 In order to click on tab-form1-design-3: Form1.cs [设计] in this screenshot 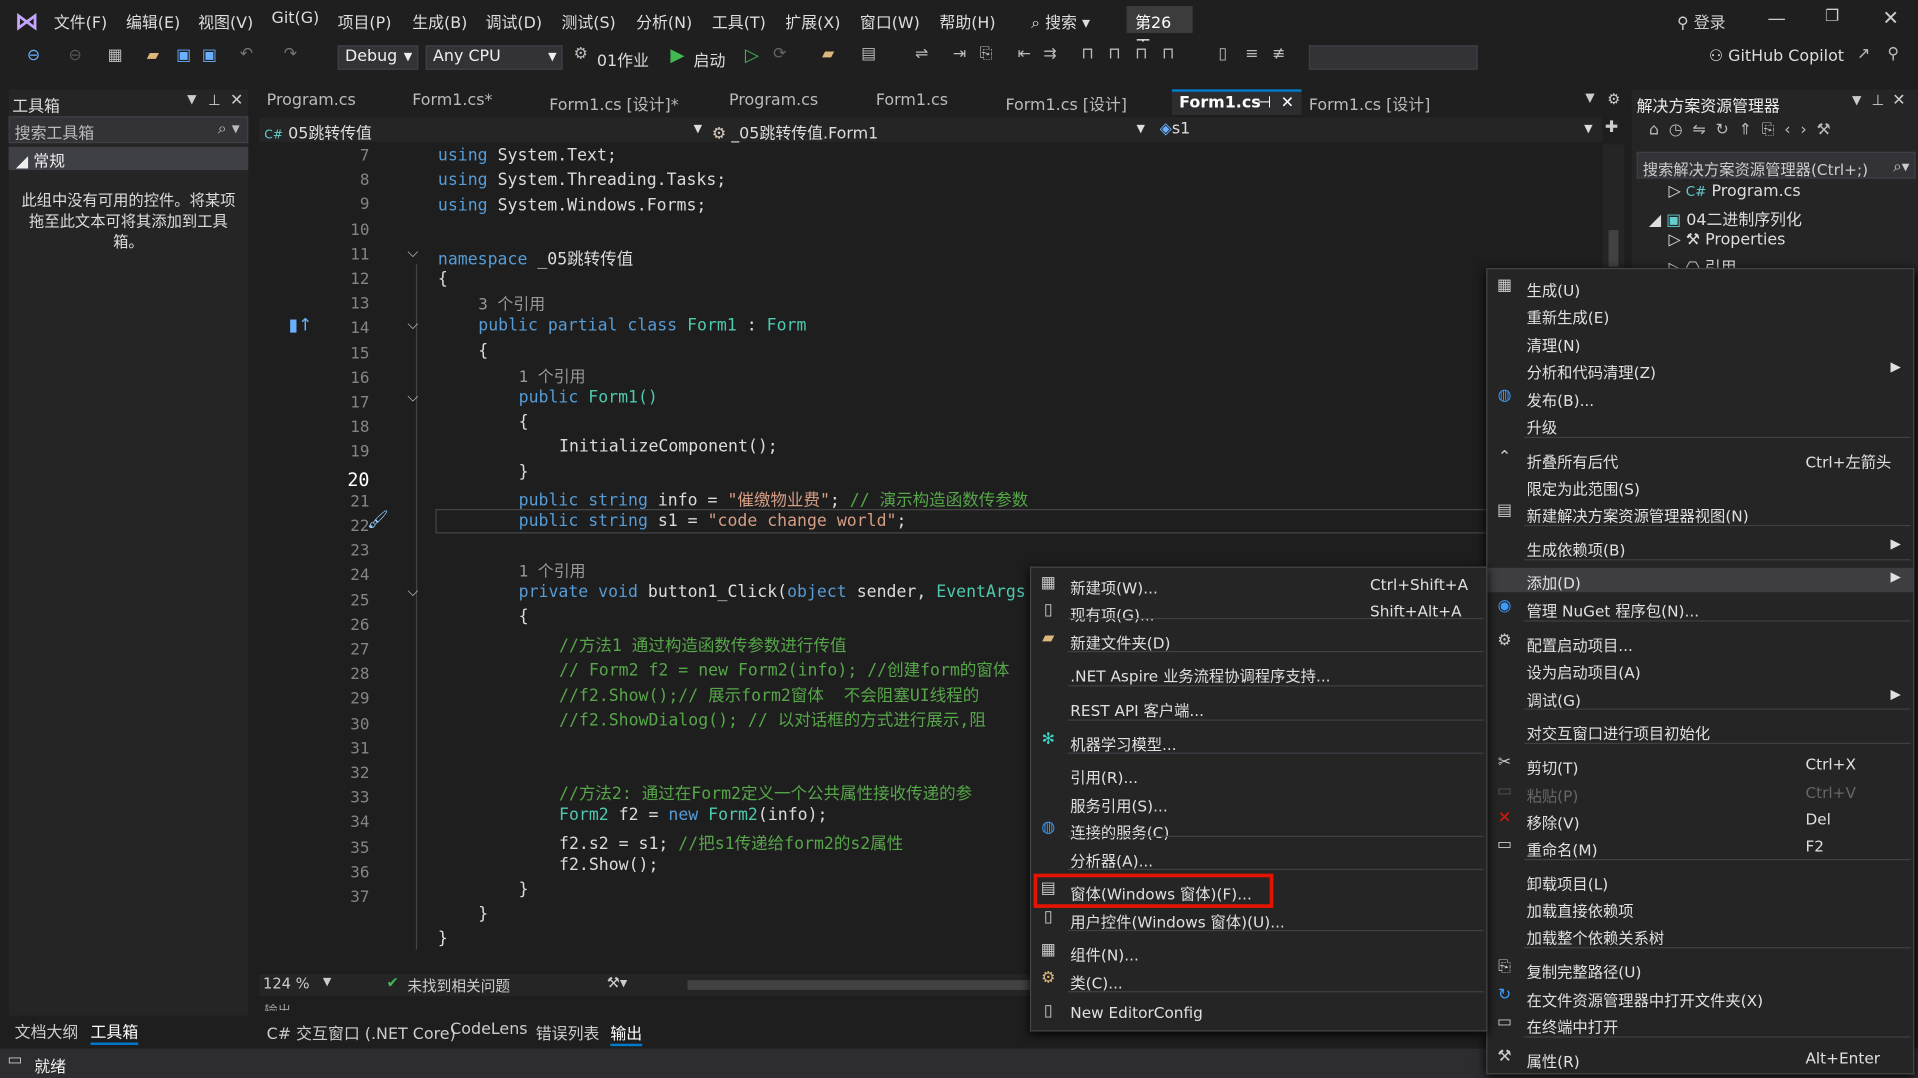, I will do `click(1369, 102)`.